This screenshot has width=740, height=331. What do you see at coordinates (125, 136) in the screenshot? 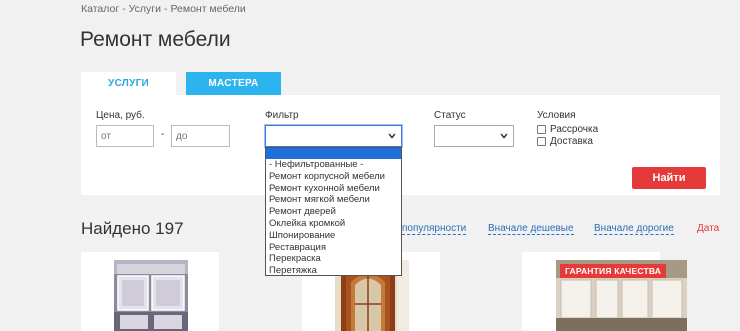
I see `price-from-input` at bounding box center [125, 136].